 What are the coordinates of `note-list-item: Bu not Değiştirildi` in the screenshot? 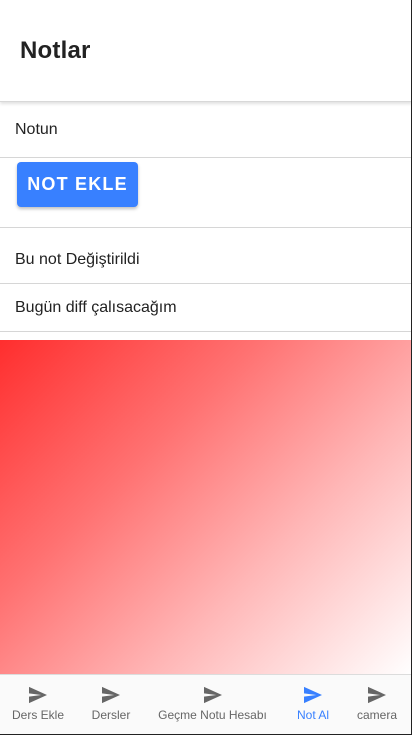 It's located at (205, 260).